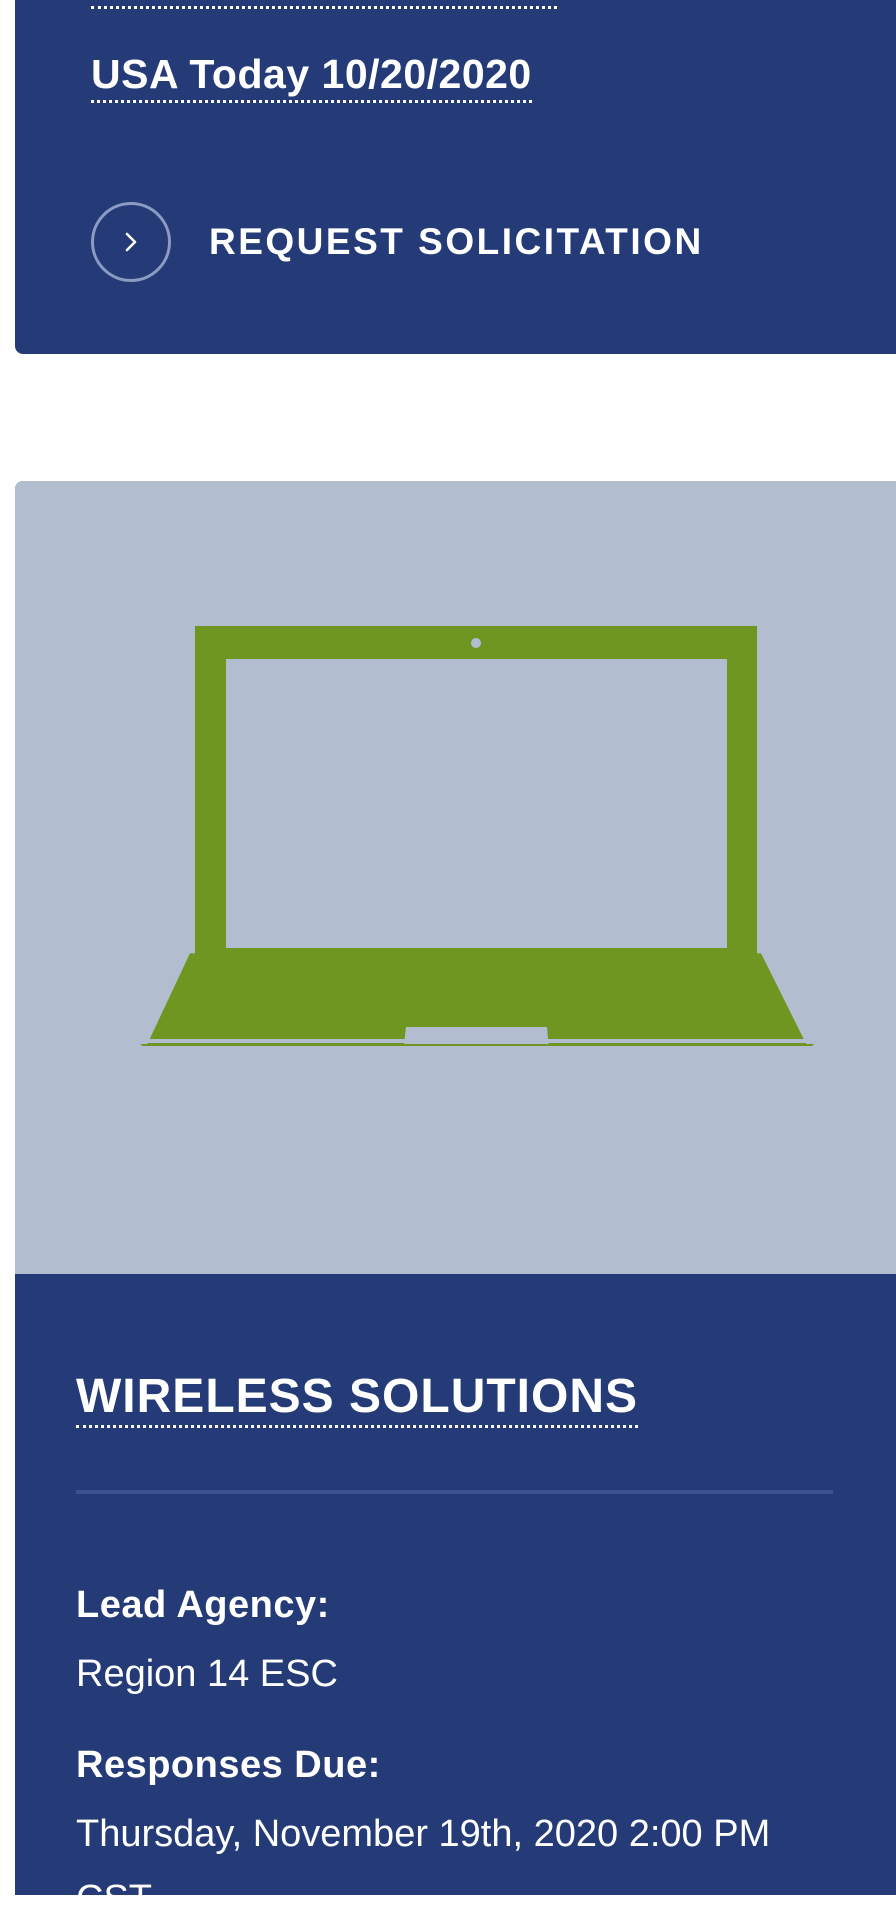 The image size is (896, 1921). Describe the element at coordinates (324, 7) in the screenshot. I see `partial-press-link-underline` at that location.